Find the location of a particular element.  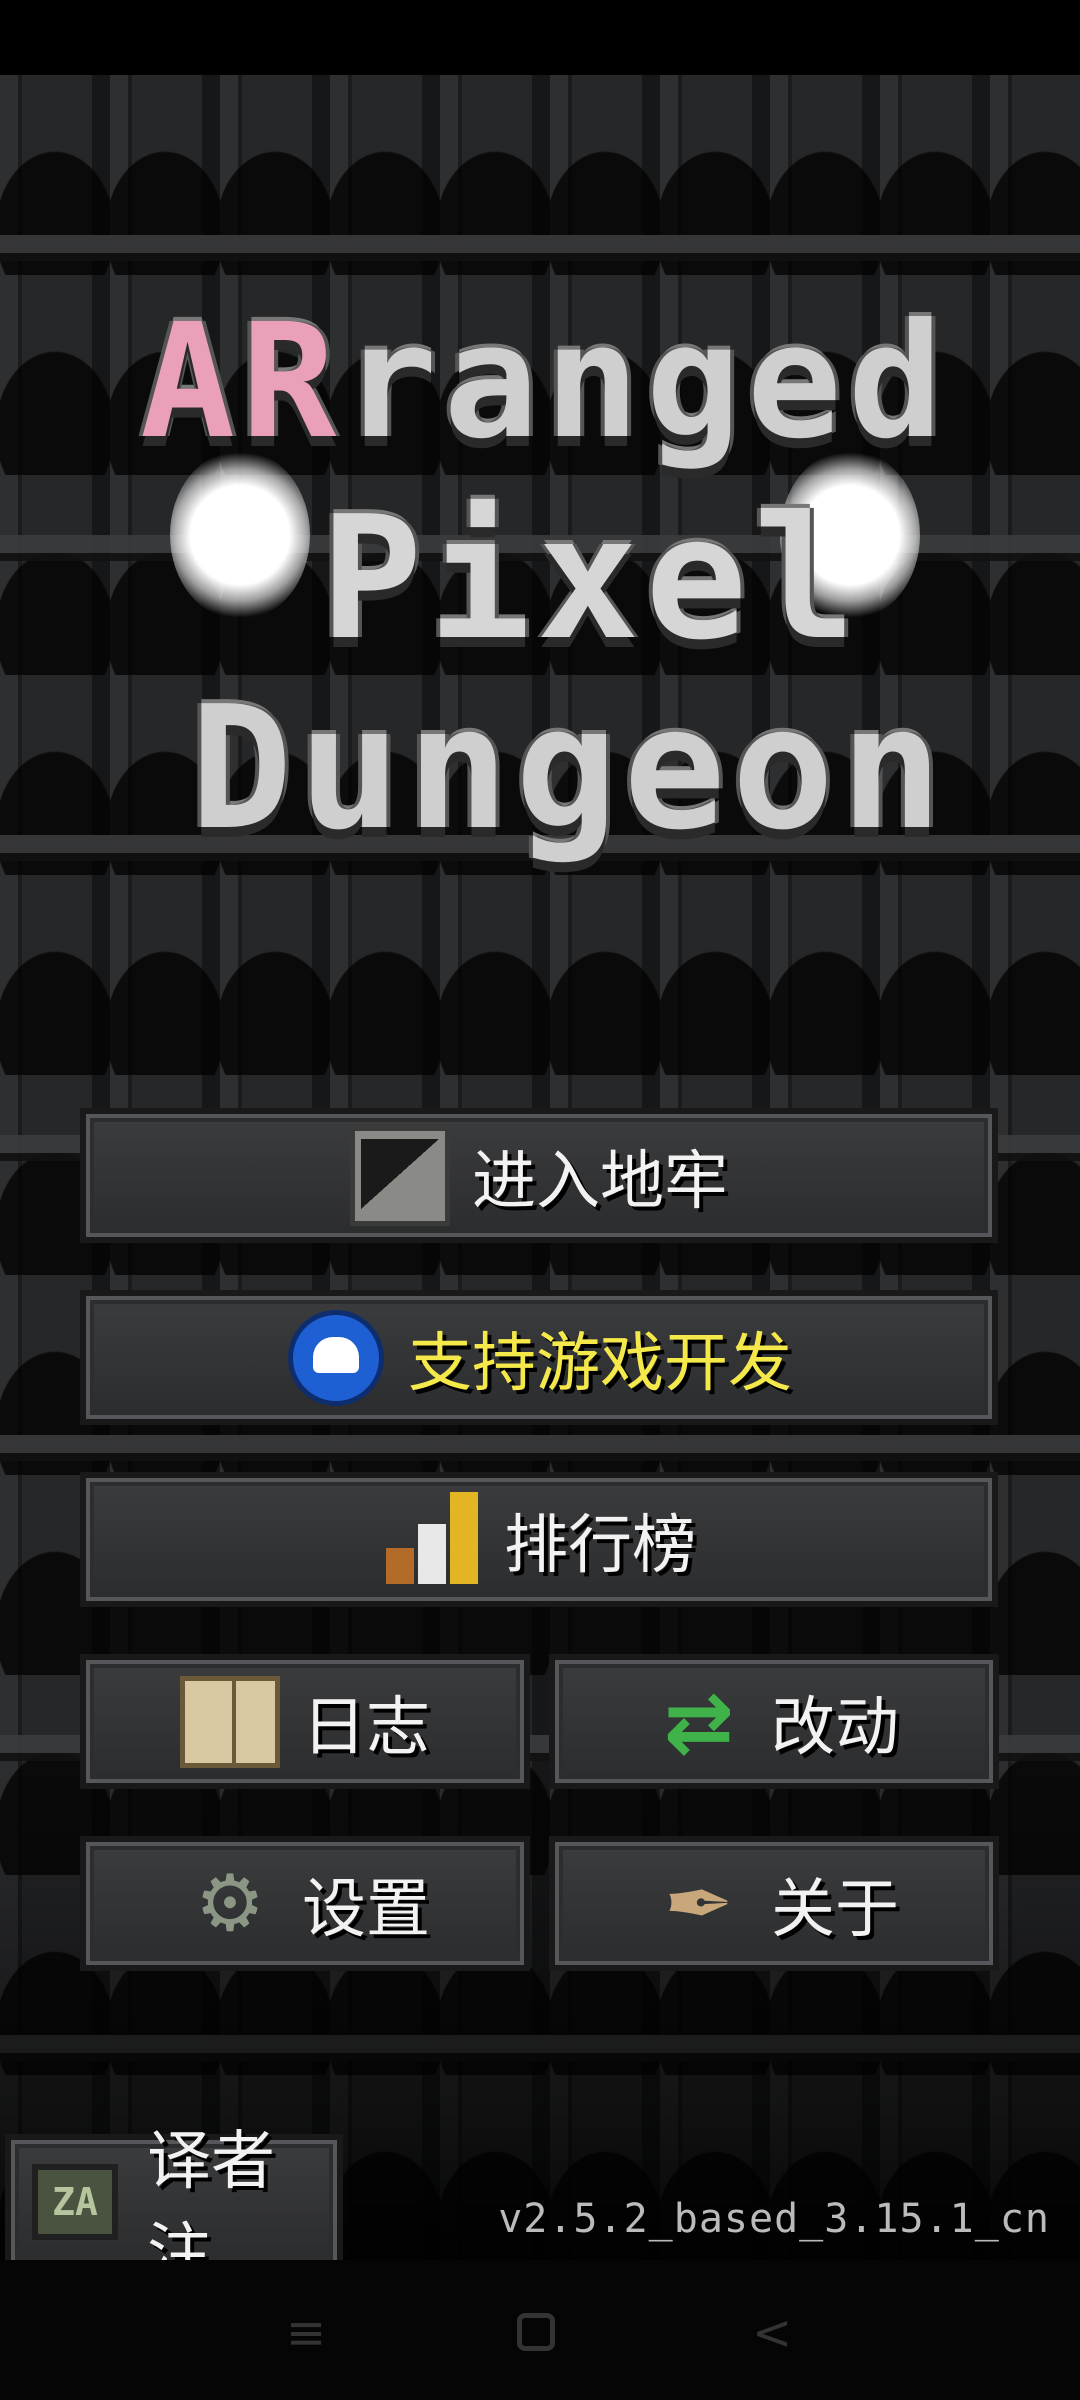

logo-line-1: ARranged is located at coordinates (544, 382).